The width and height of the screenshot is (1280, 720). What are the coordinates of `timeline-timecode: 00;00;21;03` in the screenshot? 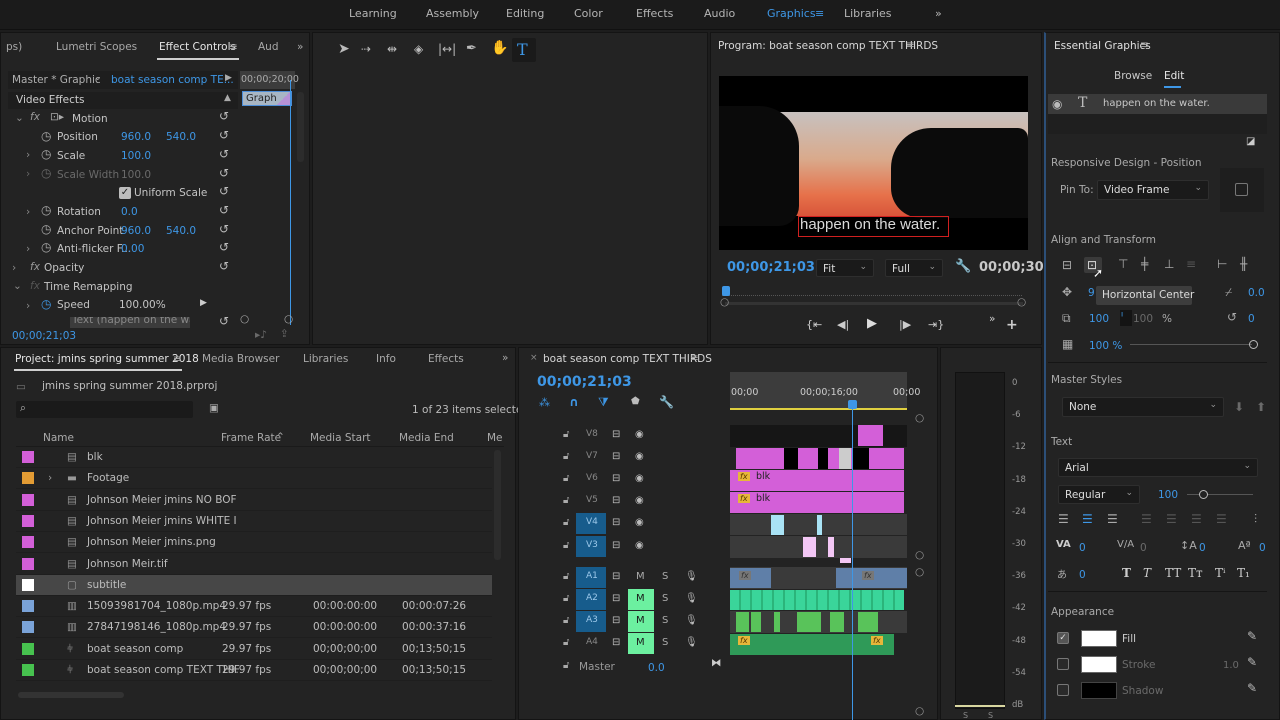 It's located at (584, 382).